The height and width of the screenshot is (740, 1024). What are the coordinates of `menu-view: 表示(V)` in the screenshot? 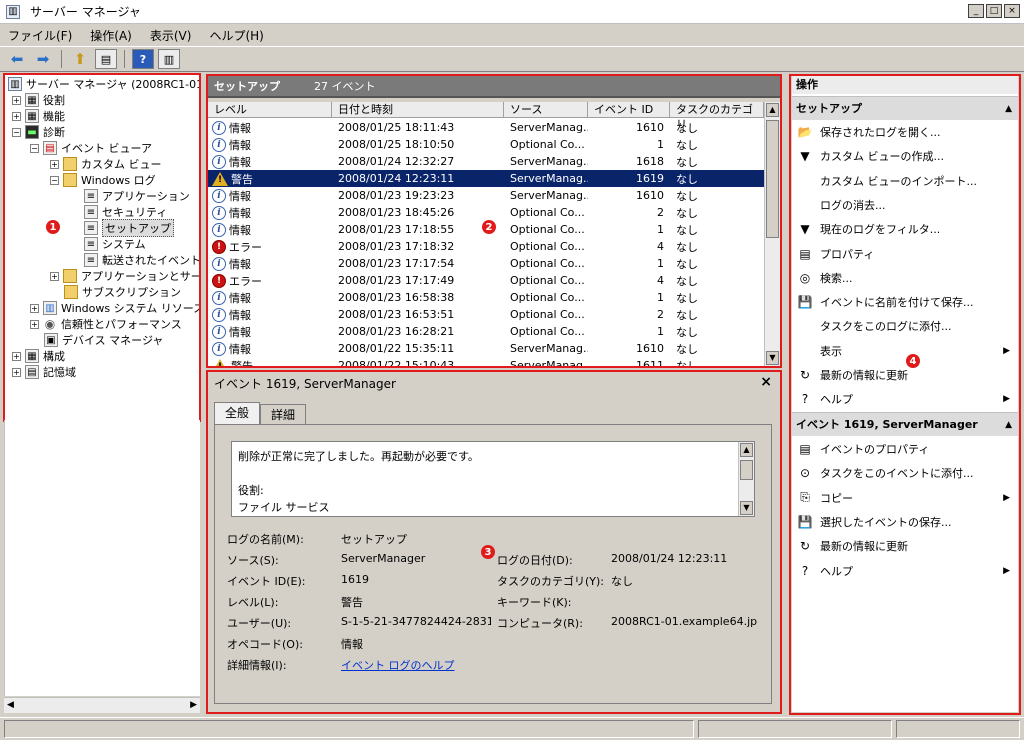 It's located at (171, 35).